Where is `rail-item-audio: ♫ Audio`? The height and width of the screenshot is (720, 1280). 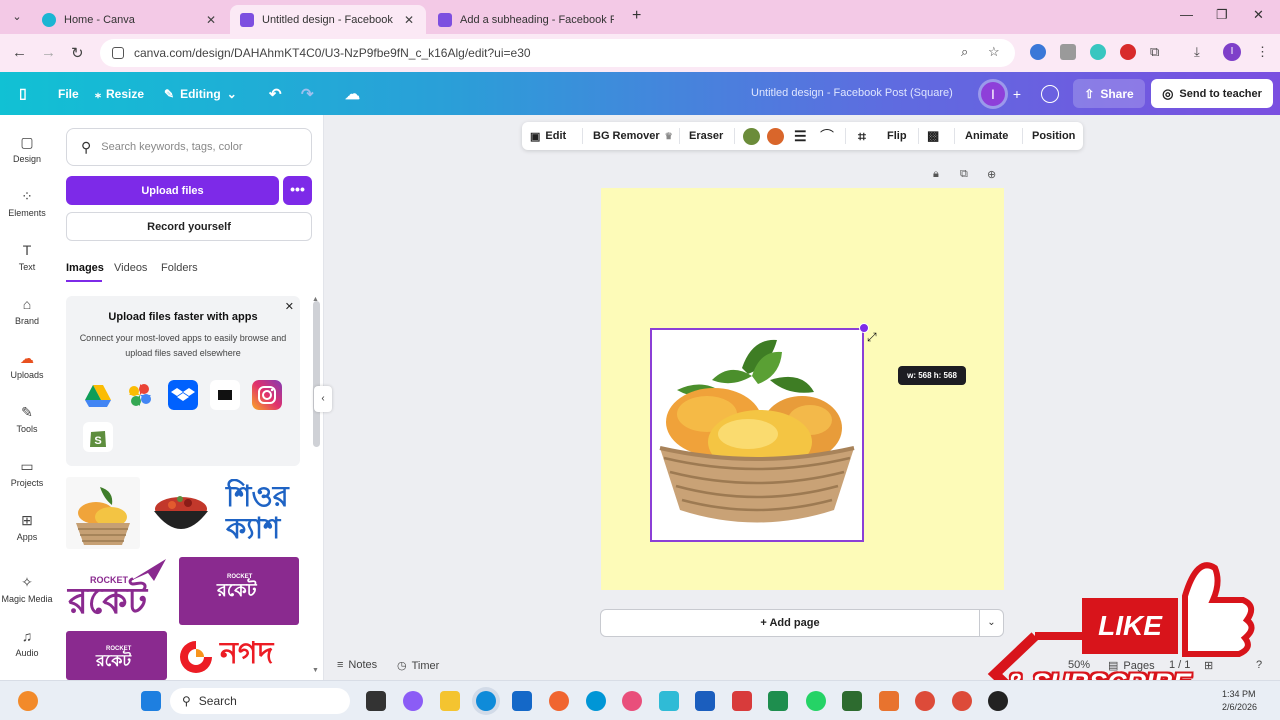
rail-item-audio: ♫ Audio is located at coordinates (27, 643).